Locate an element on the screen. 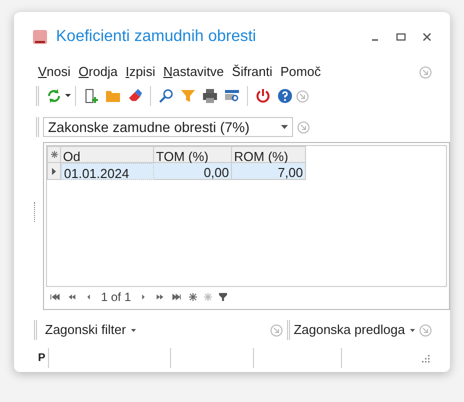  table-cell: 7,00 is located at coordinates (269, 171).